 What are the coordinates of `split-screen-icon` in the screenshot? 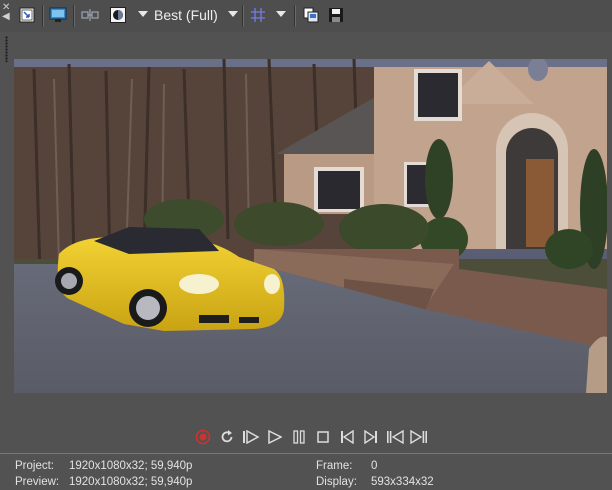 It's located at (90, 15).